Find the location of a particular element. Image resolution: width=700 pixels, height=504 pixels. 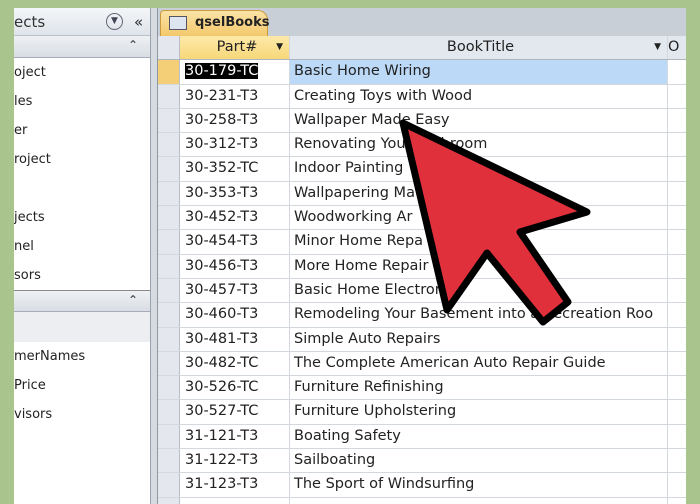

red-pointer-arrow is located at coordinates (495, 222).